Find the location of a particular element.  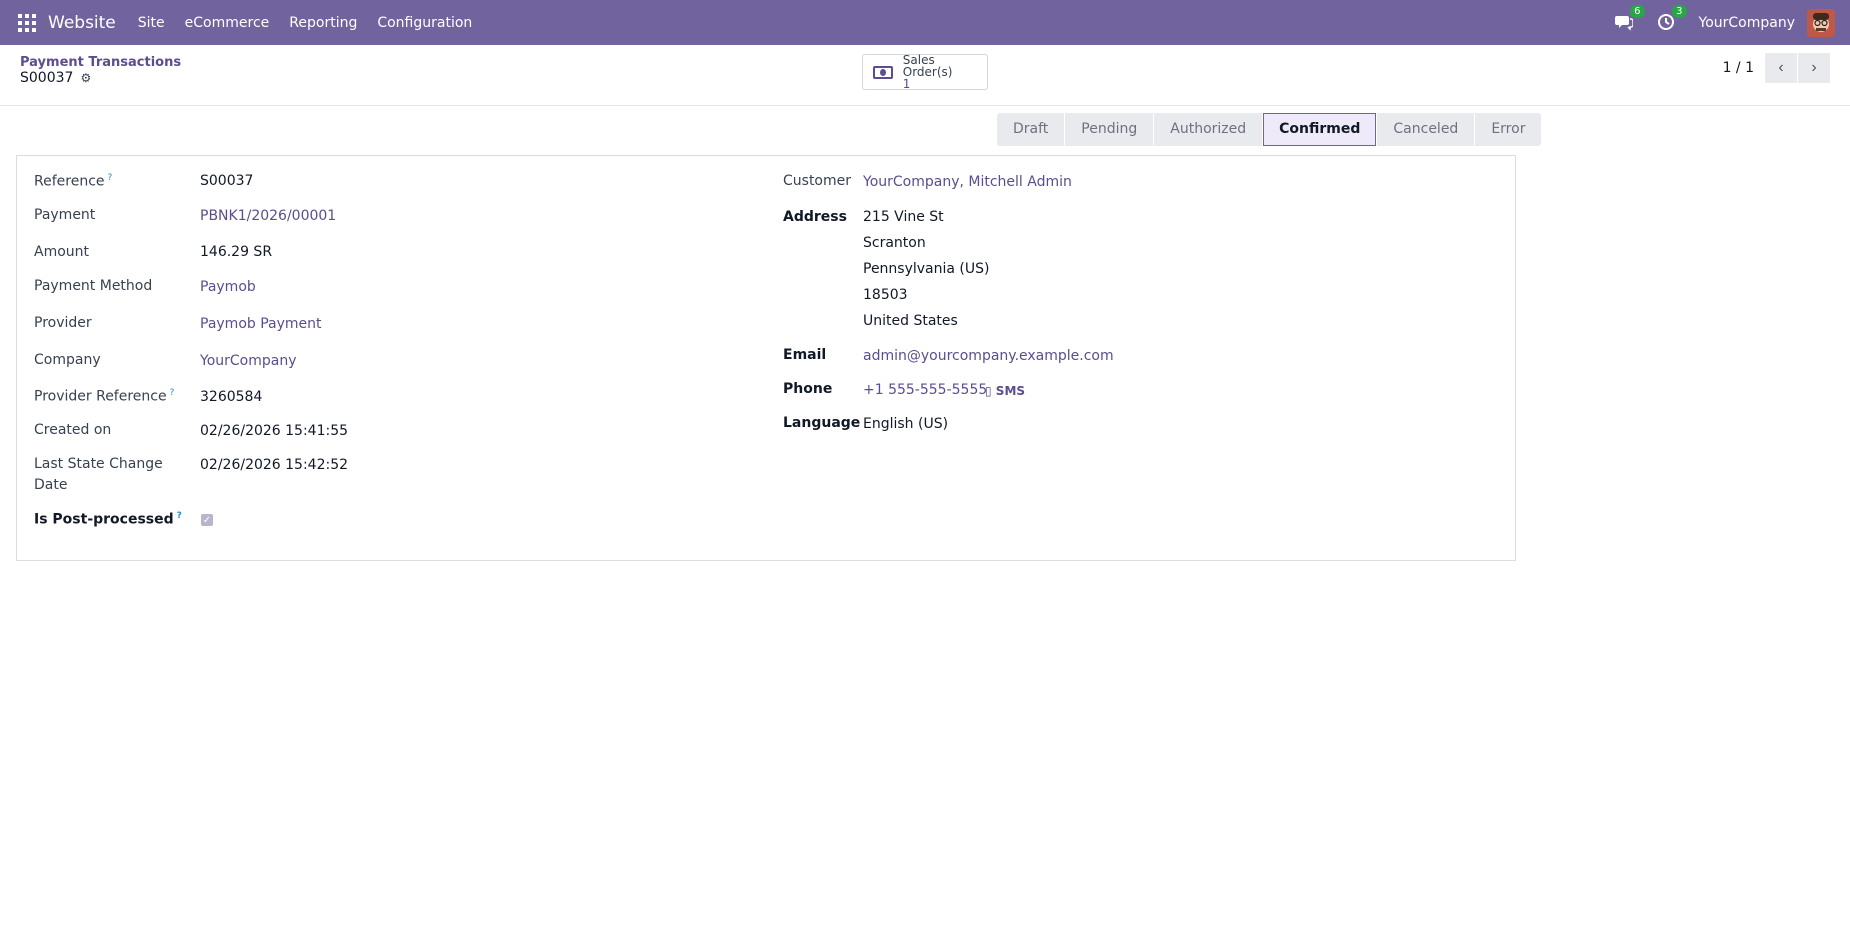

breadcrumb-payment-transactions: Payment Transactions is located at coordinates (100, 62).